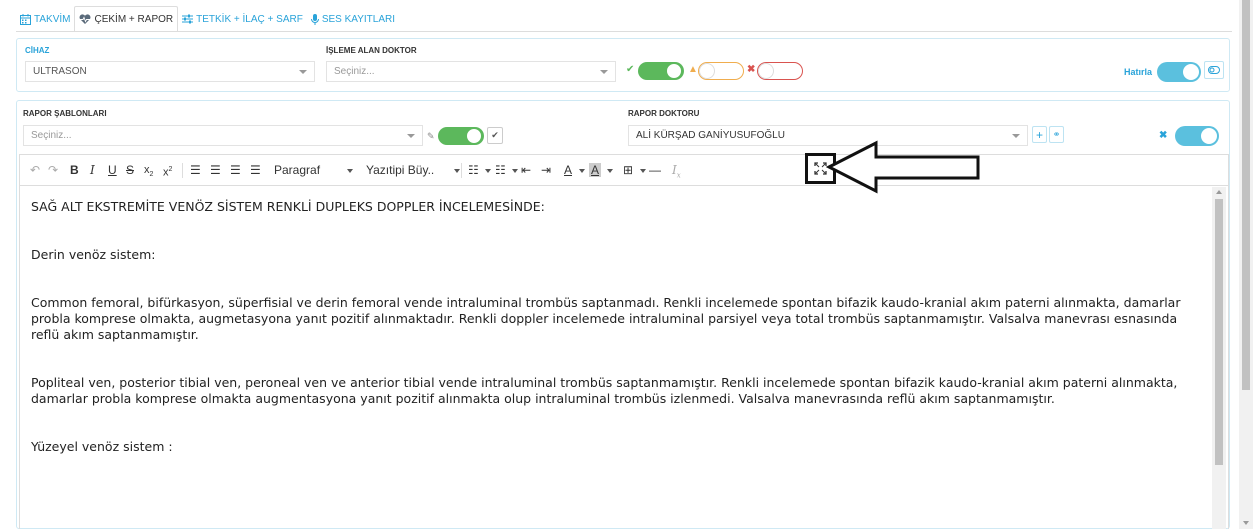 The height and width of the screenshot is (529, 1253). What do you see at coordinates (255, 170) in the screenshot?
I see `align-justify-icon: ☰` at bounding box center [255, 170].